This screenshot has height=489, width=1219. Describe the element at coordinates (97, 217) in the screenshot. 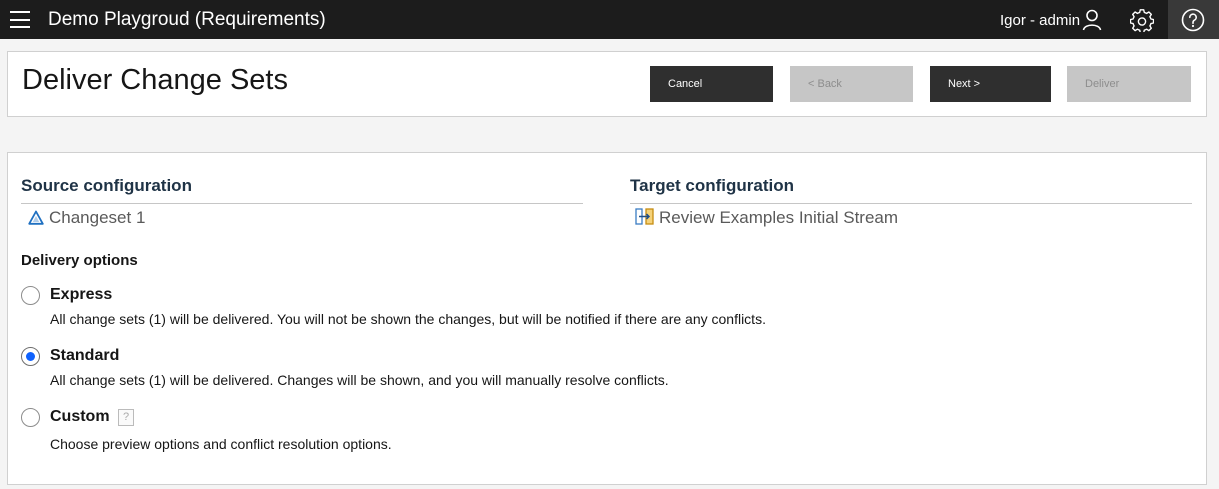

I see `source-configuration-name: Changeset 1` at that location.